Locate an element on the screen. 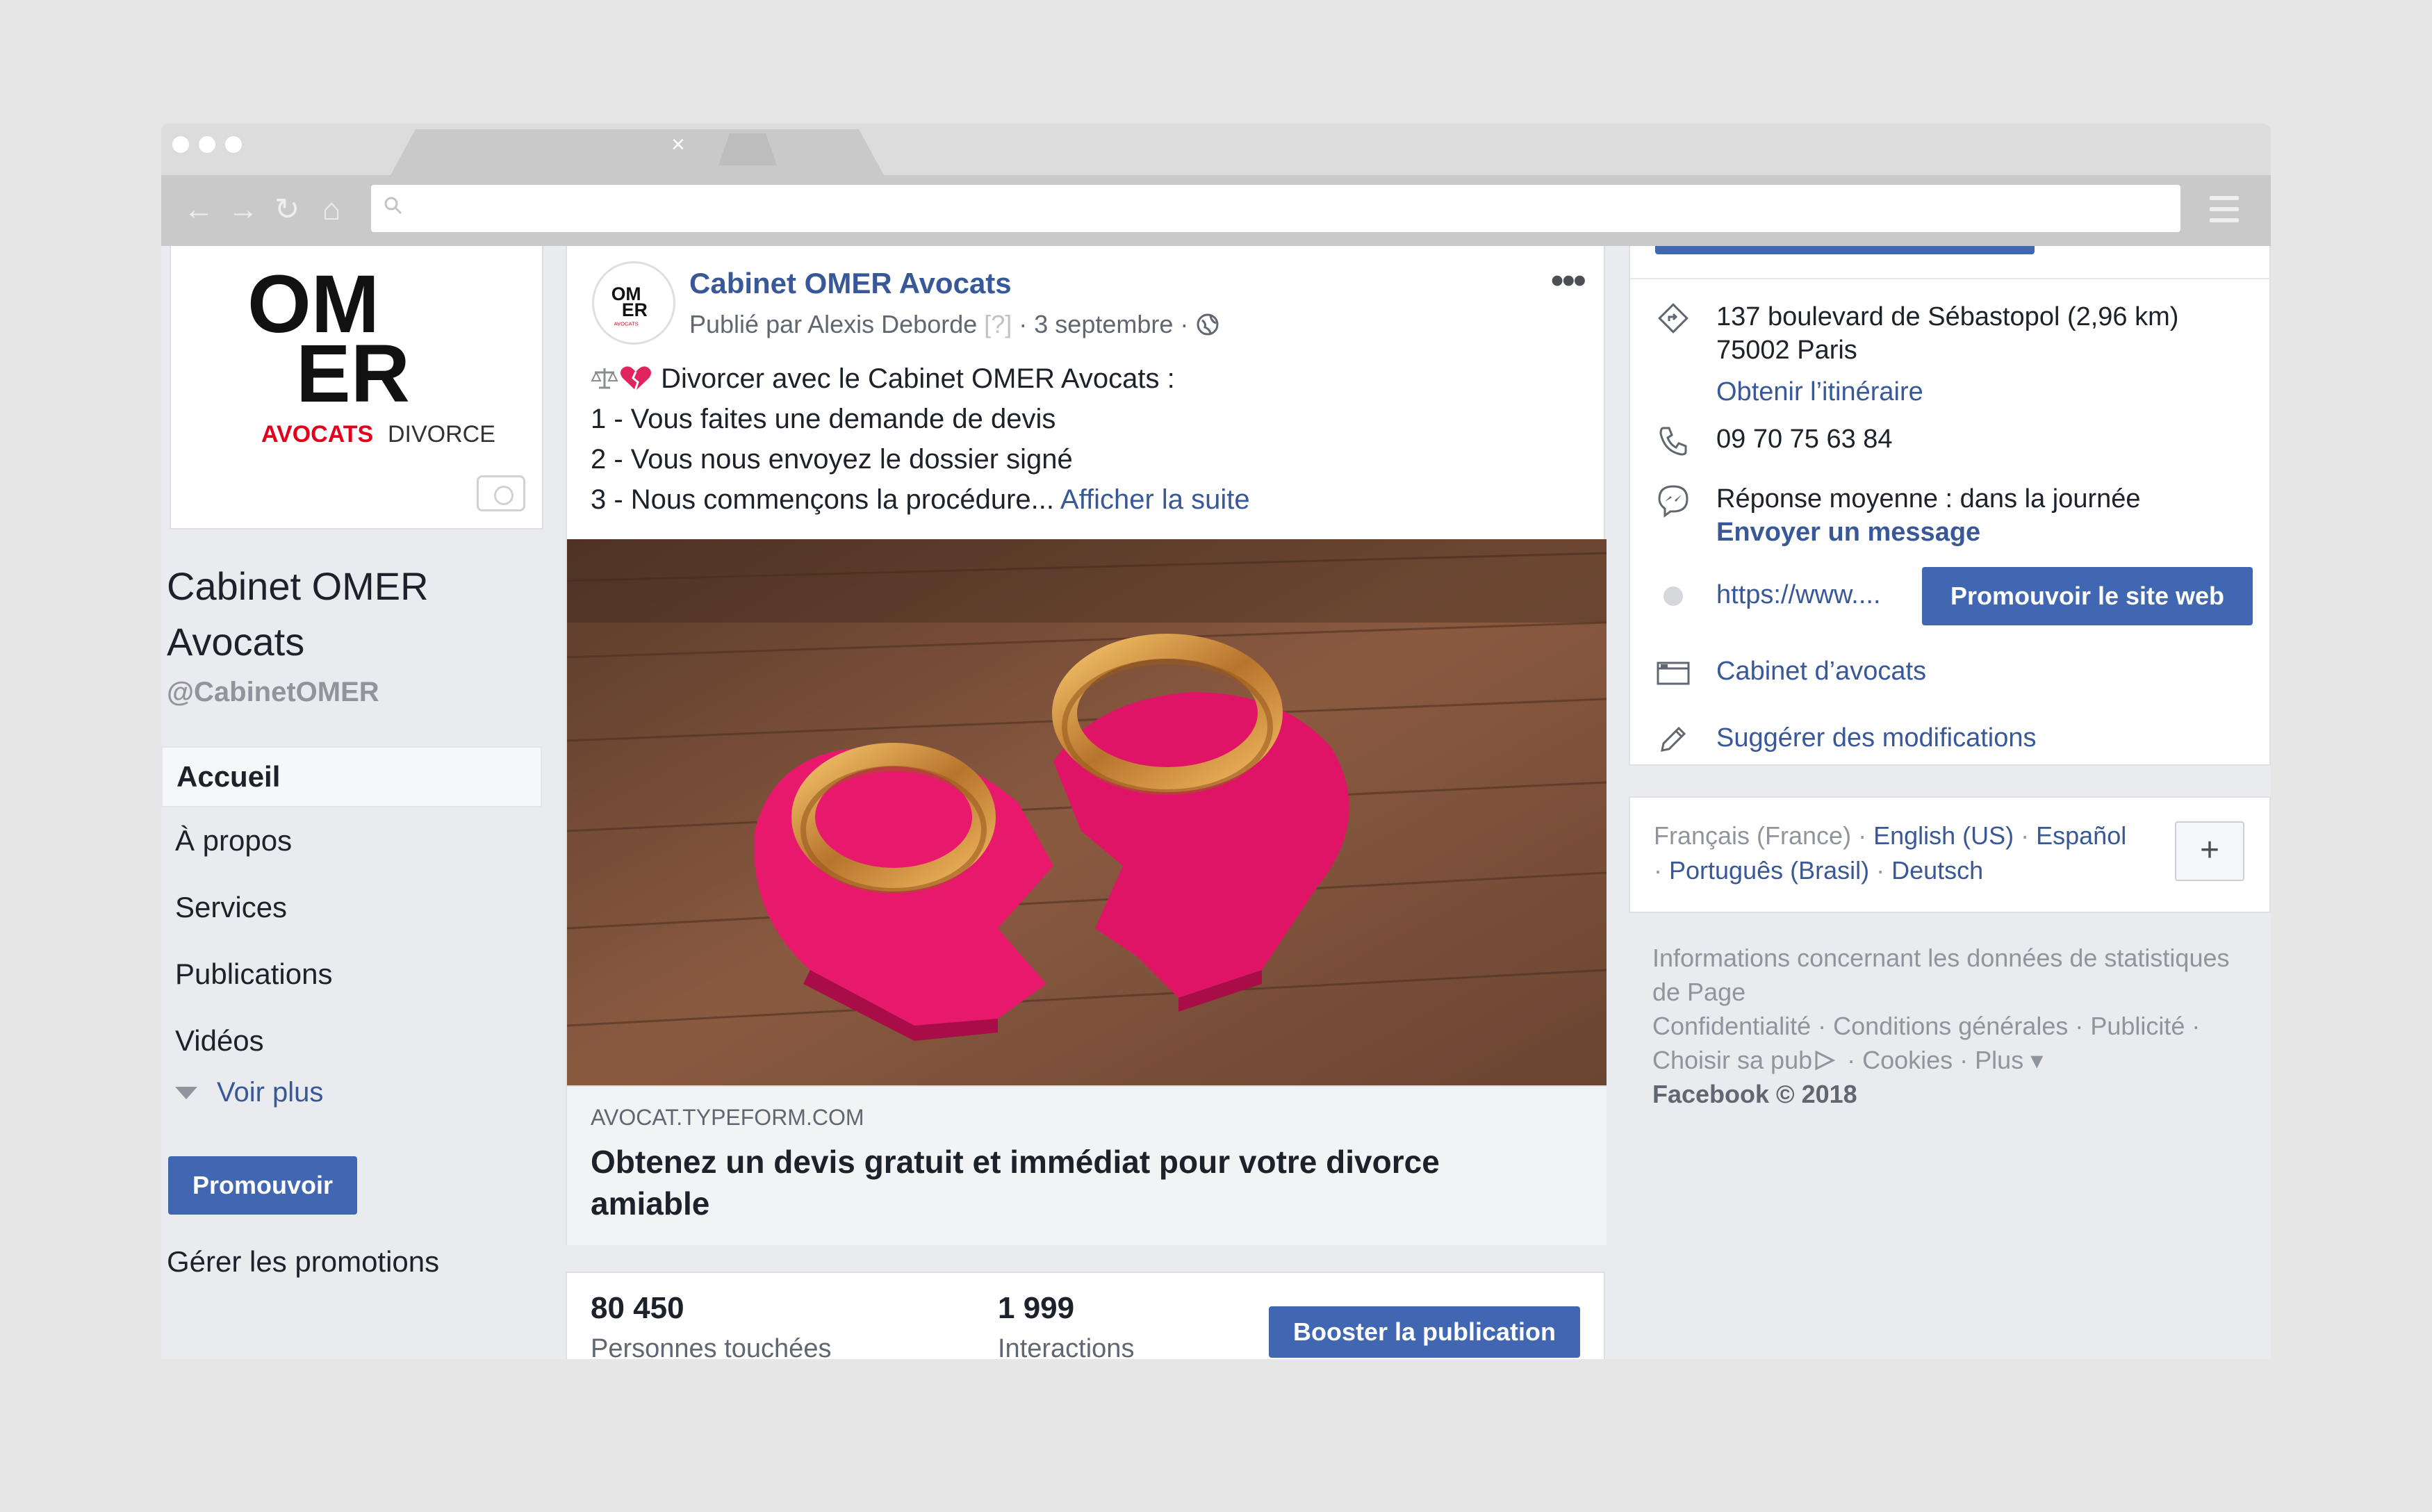 The image size is (2432, 1512). address-line-2: 75002 Paris is located at coordinates (1786, 350).